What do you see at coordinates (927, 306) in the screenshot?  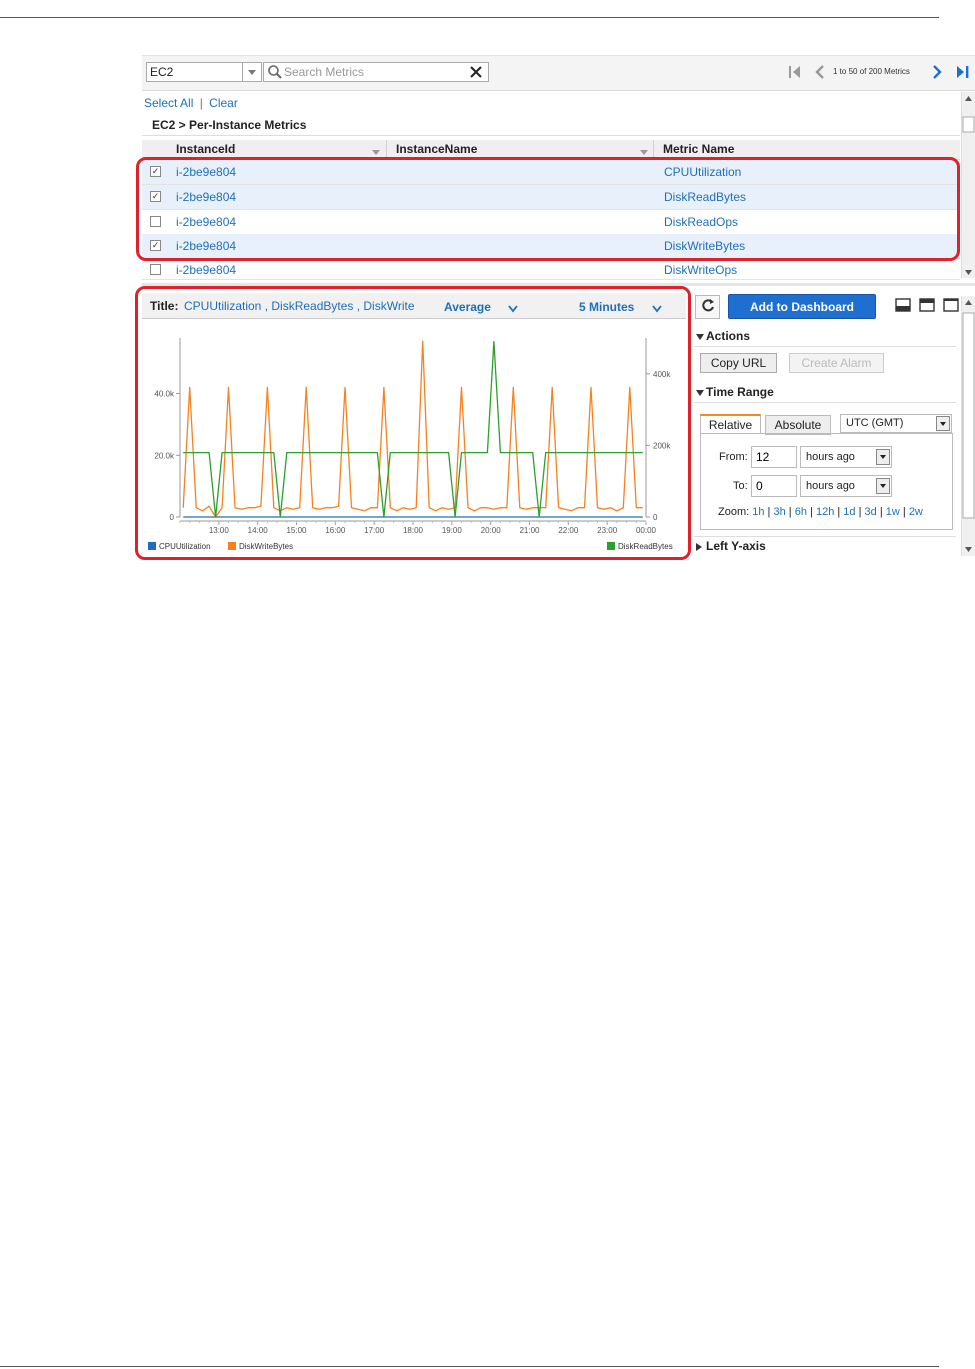 I see `layout-top-icon` at bounding box center [927, 306].